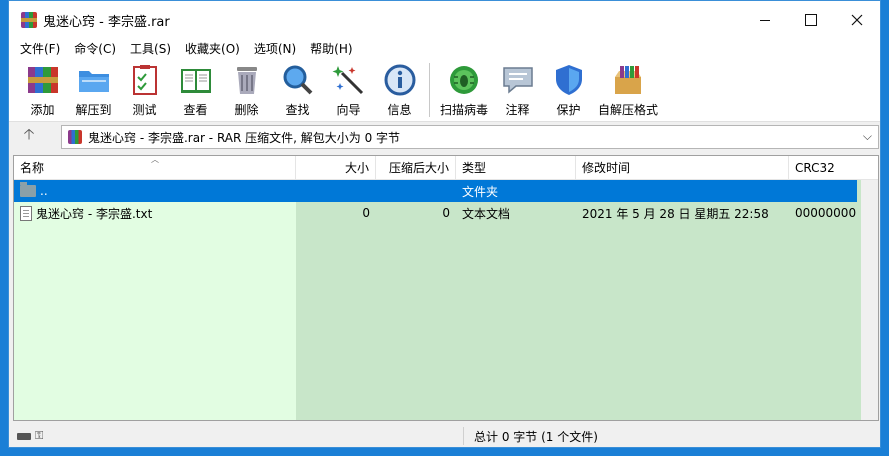  What do you see at coordinates (24, 436) in the screenshot?
I see `drive-icon` at bounding box center [24, 436].